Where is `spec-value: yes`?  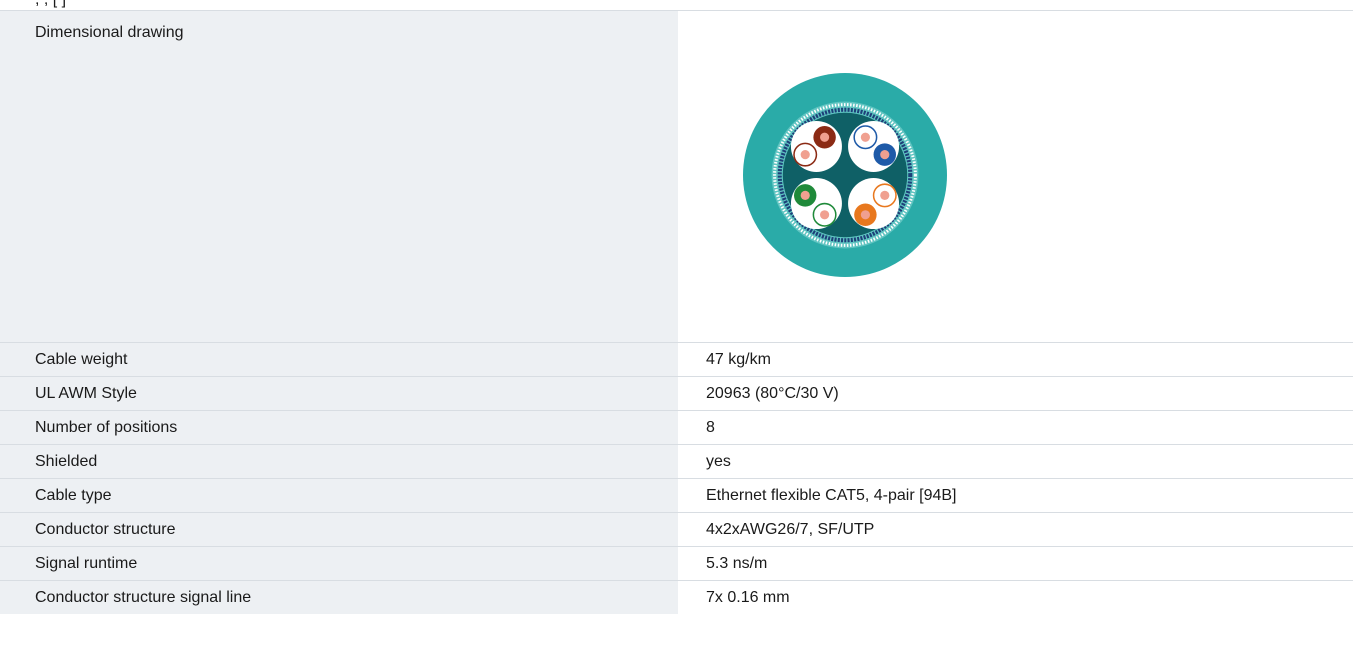 spec-value: yes is located at coordinates (1015, 461).